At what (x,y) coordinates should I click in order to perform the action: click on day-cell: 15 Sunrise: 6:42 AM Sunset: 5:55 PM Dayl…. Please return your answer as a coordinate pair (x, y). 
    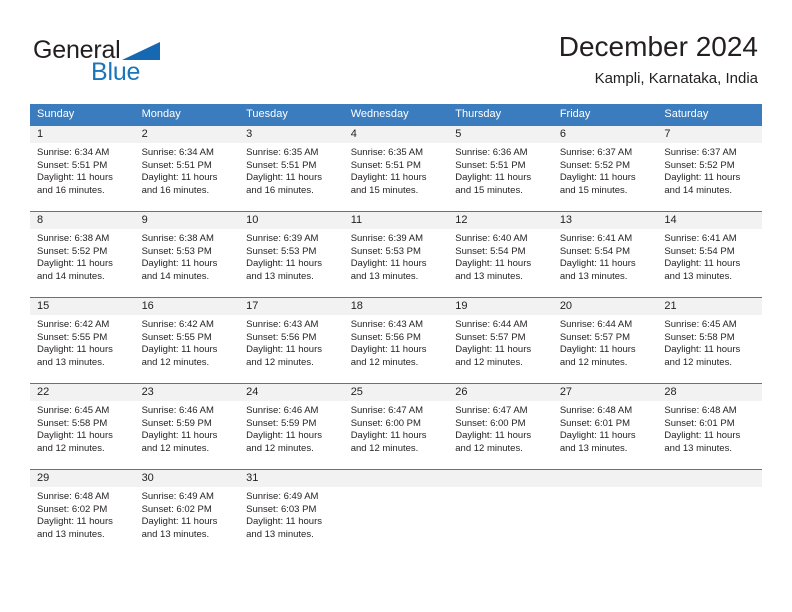
    Looking at the image, I should click on (82, 340).